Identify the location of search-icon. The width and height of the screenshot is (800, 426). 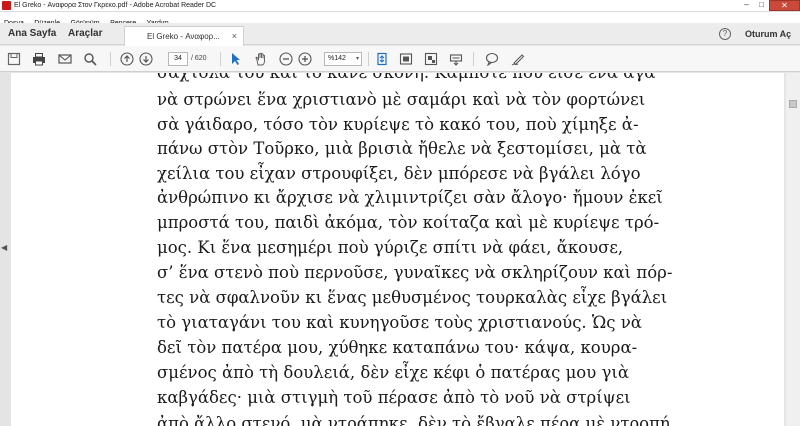
(90, 59).